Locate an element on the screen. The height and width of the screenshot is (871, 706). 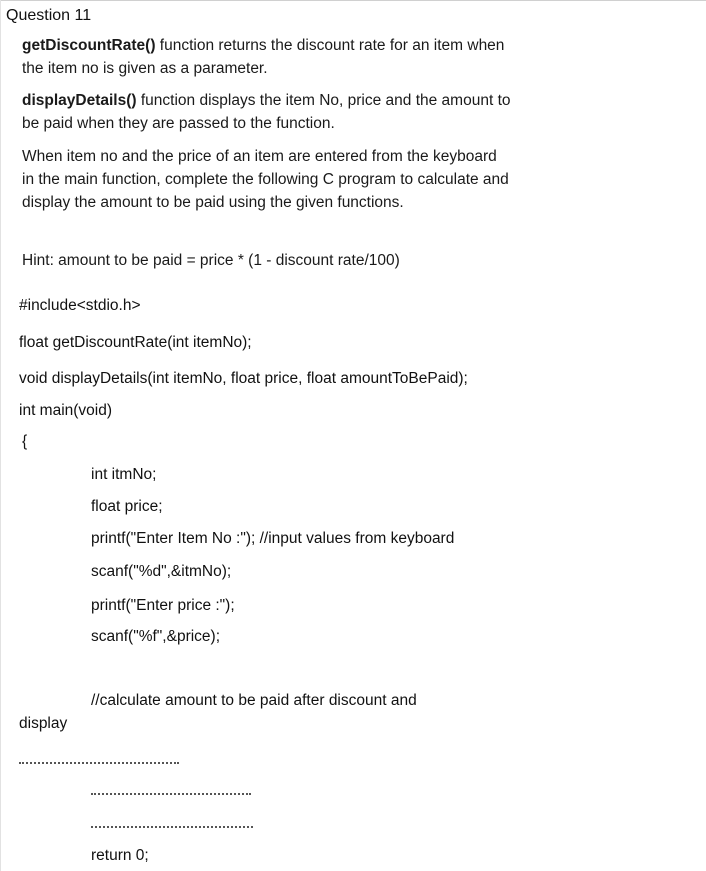
question-title: Question 11 is located at coordinates (49, 15).